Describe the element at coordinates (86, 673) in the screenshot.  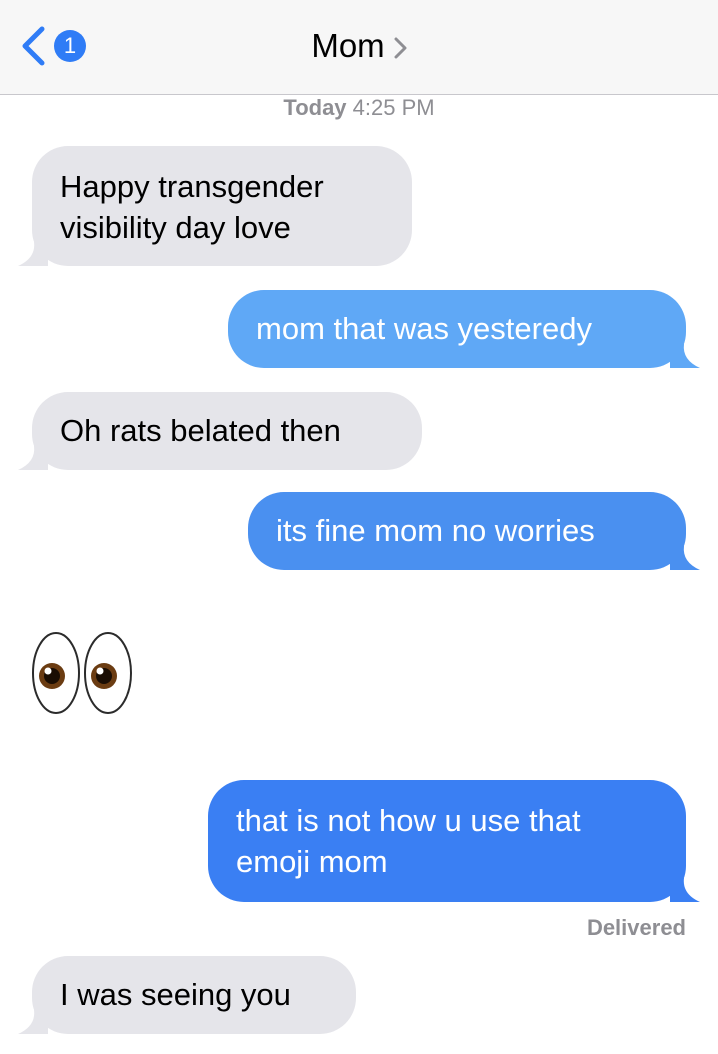
I see `eyes-emoji` at that location.